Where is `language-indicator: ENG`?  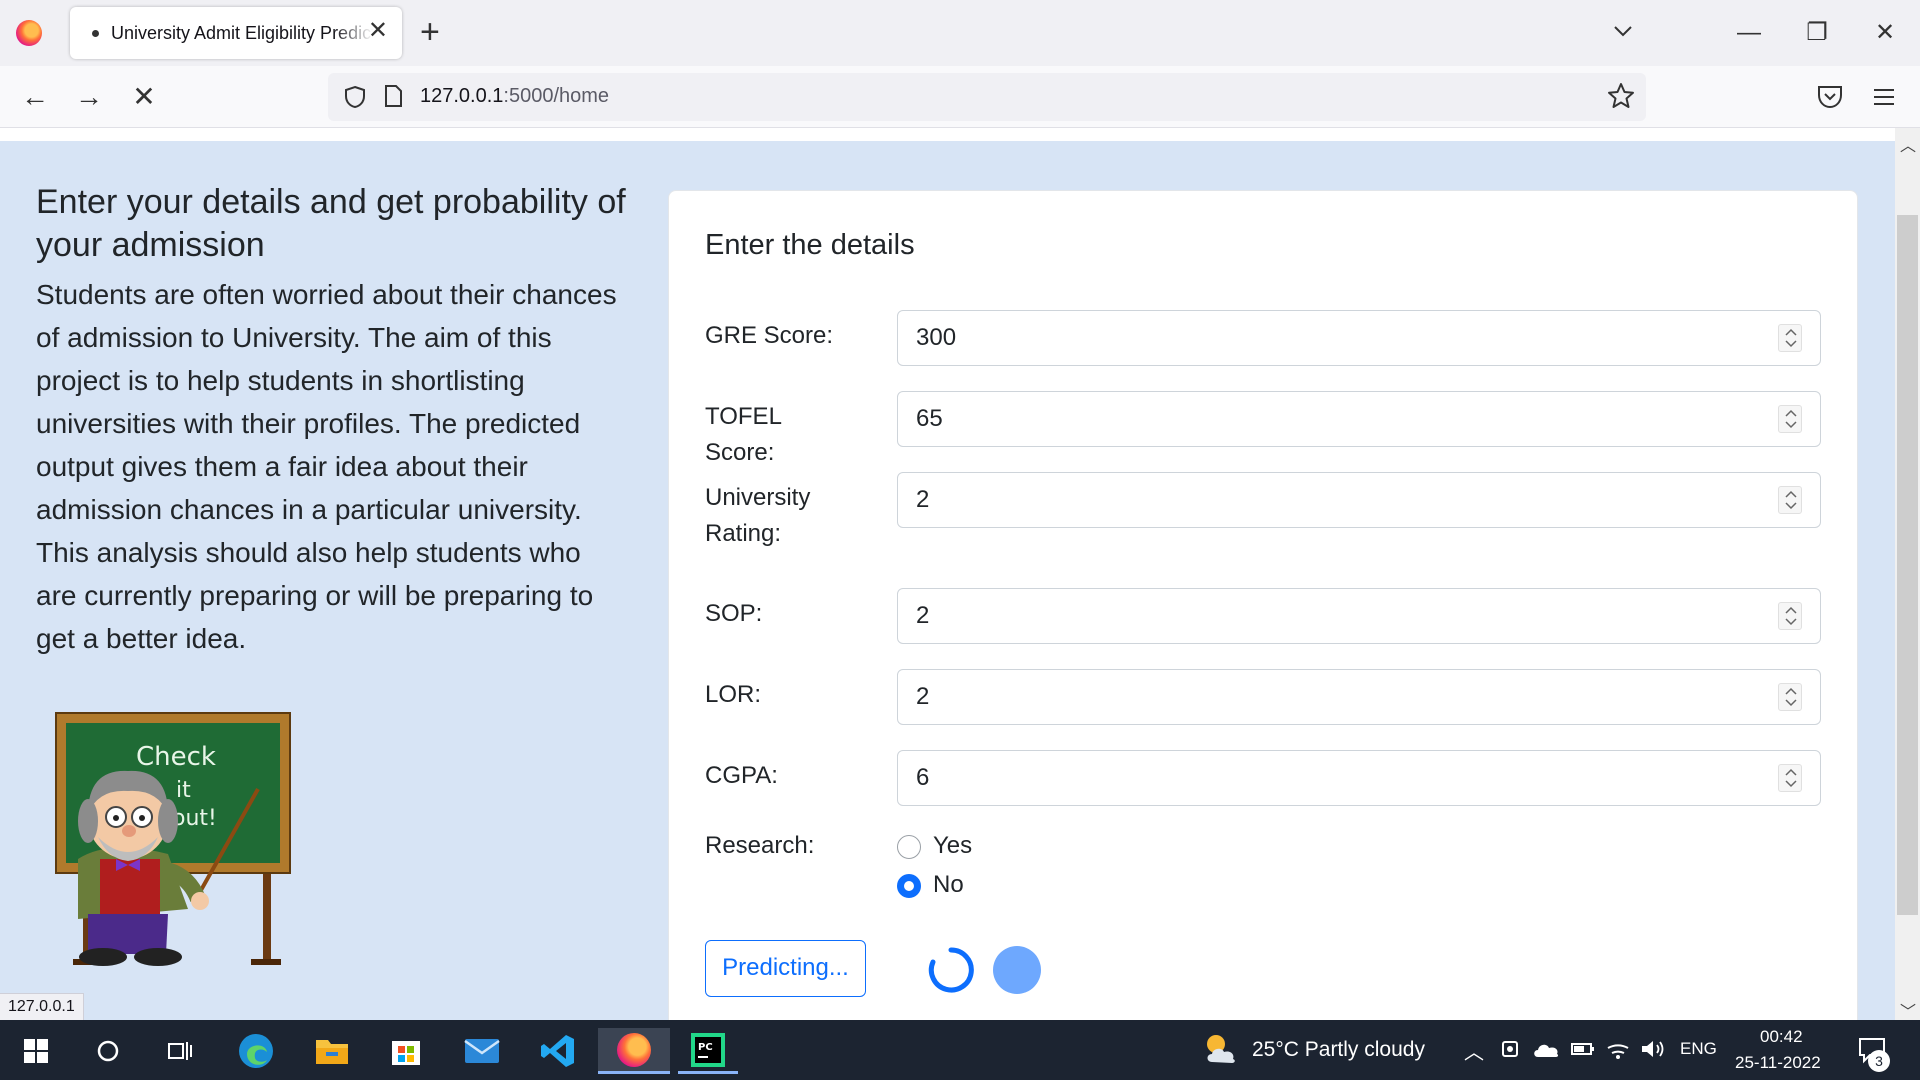
language-indicator: ENG is located at coordinates (1698, 1049).